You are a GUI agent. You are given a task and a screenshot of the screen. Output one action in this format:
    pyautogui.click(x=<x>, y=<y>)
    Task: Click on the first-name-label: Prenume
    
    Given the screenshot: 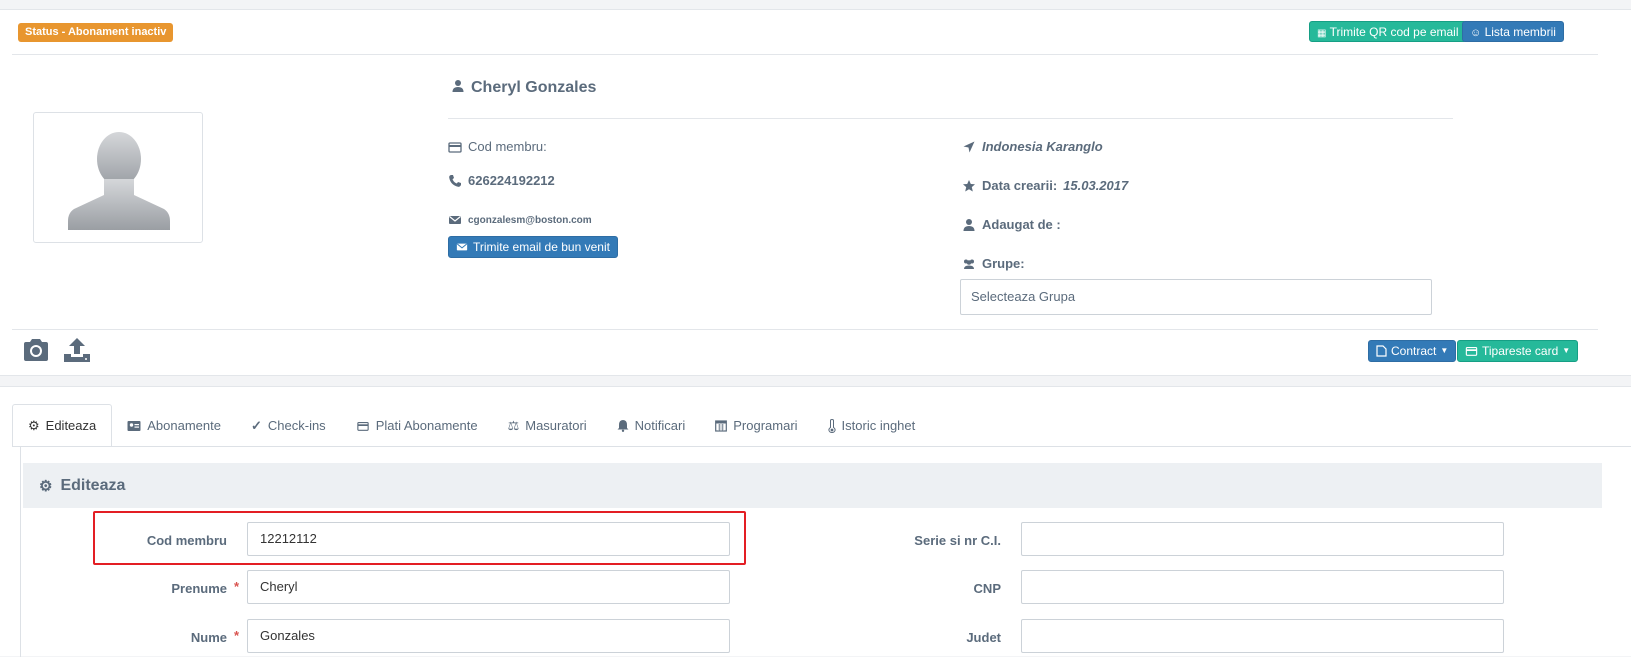 What is the action you would take?
    pyautogui.click(x=199, y=588)
    